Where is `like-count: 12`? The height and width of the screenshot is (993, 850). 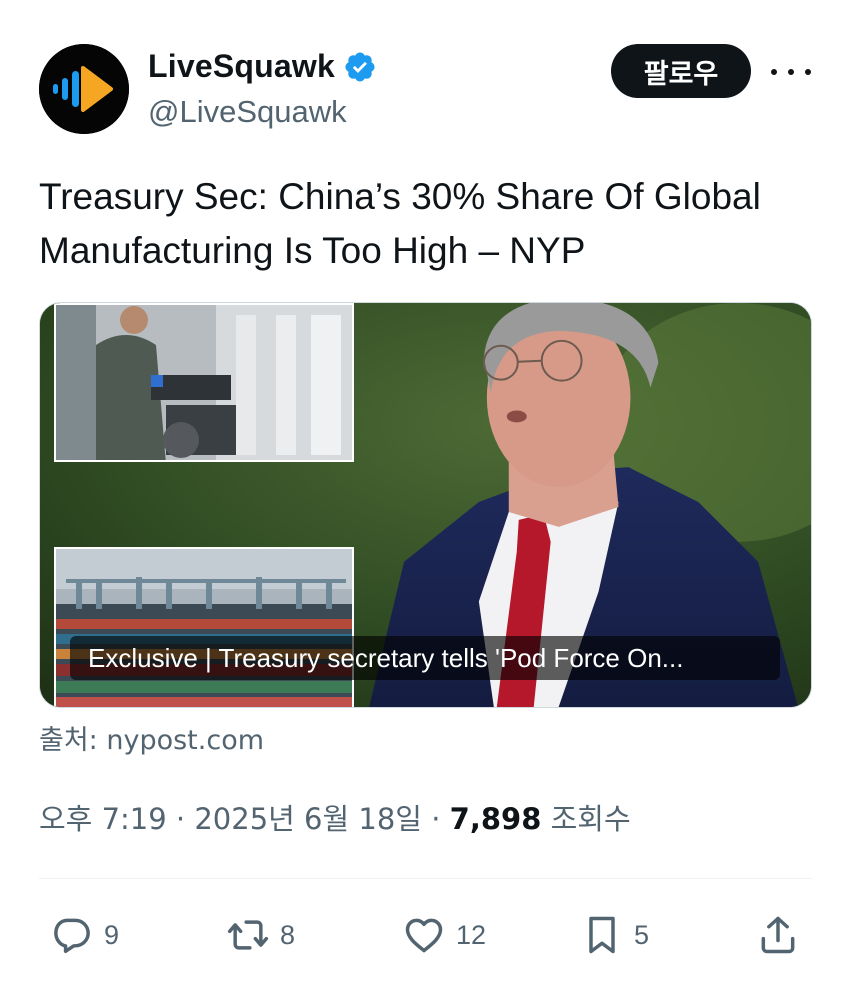
like-count: 12 is located at coordinates (471, 934).